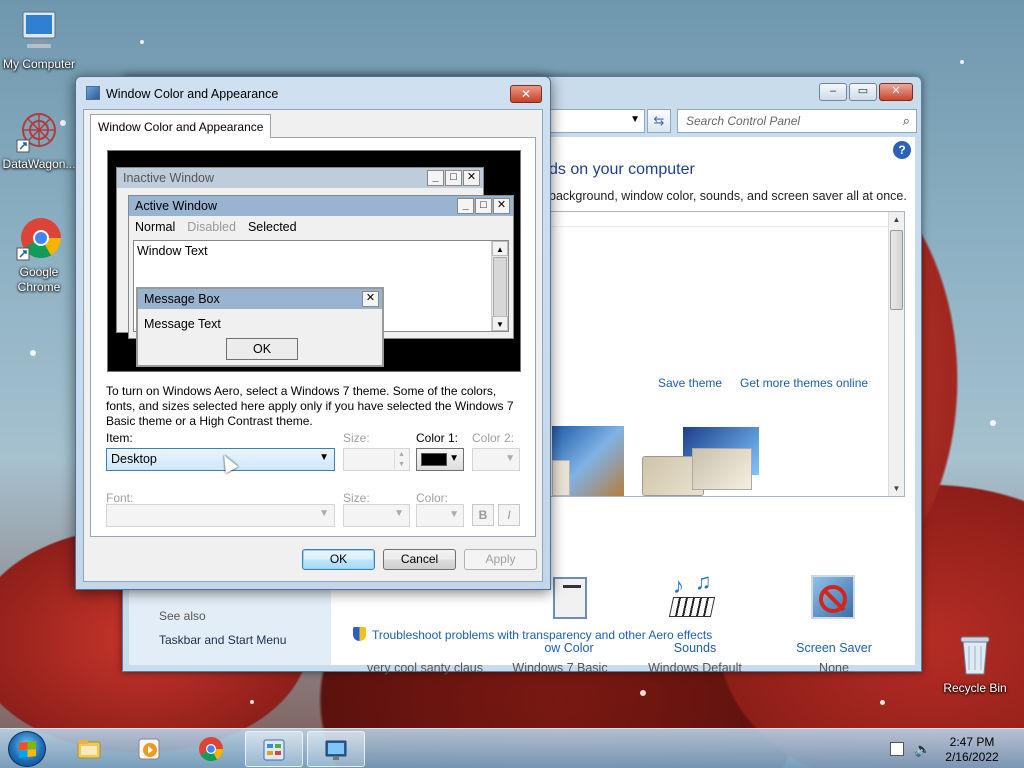 This screenshot has height=768, width=1024. Describe the element at coordinates (260, 327) in the screenshot. I see `preview-message-box: Message Box ✕ Message Text OK` at that location.